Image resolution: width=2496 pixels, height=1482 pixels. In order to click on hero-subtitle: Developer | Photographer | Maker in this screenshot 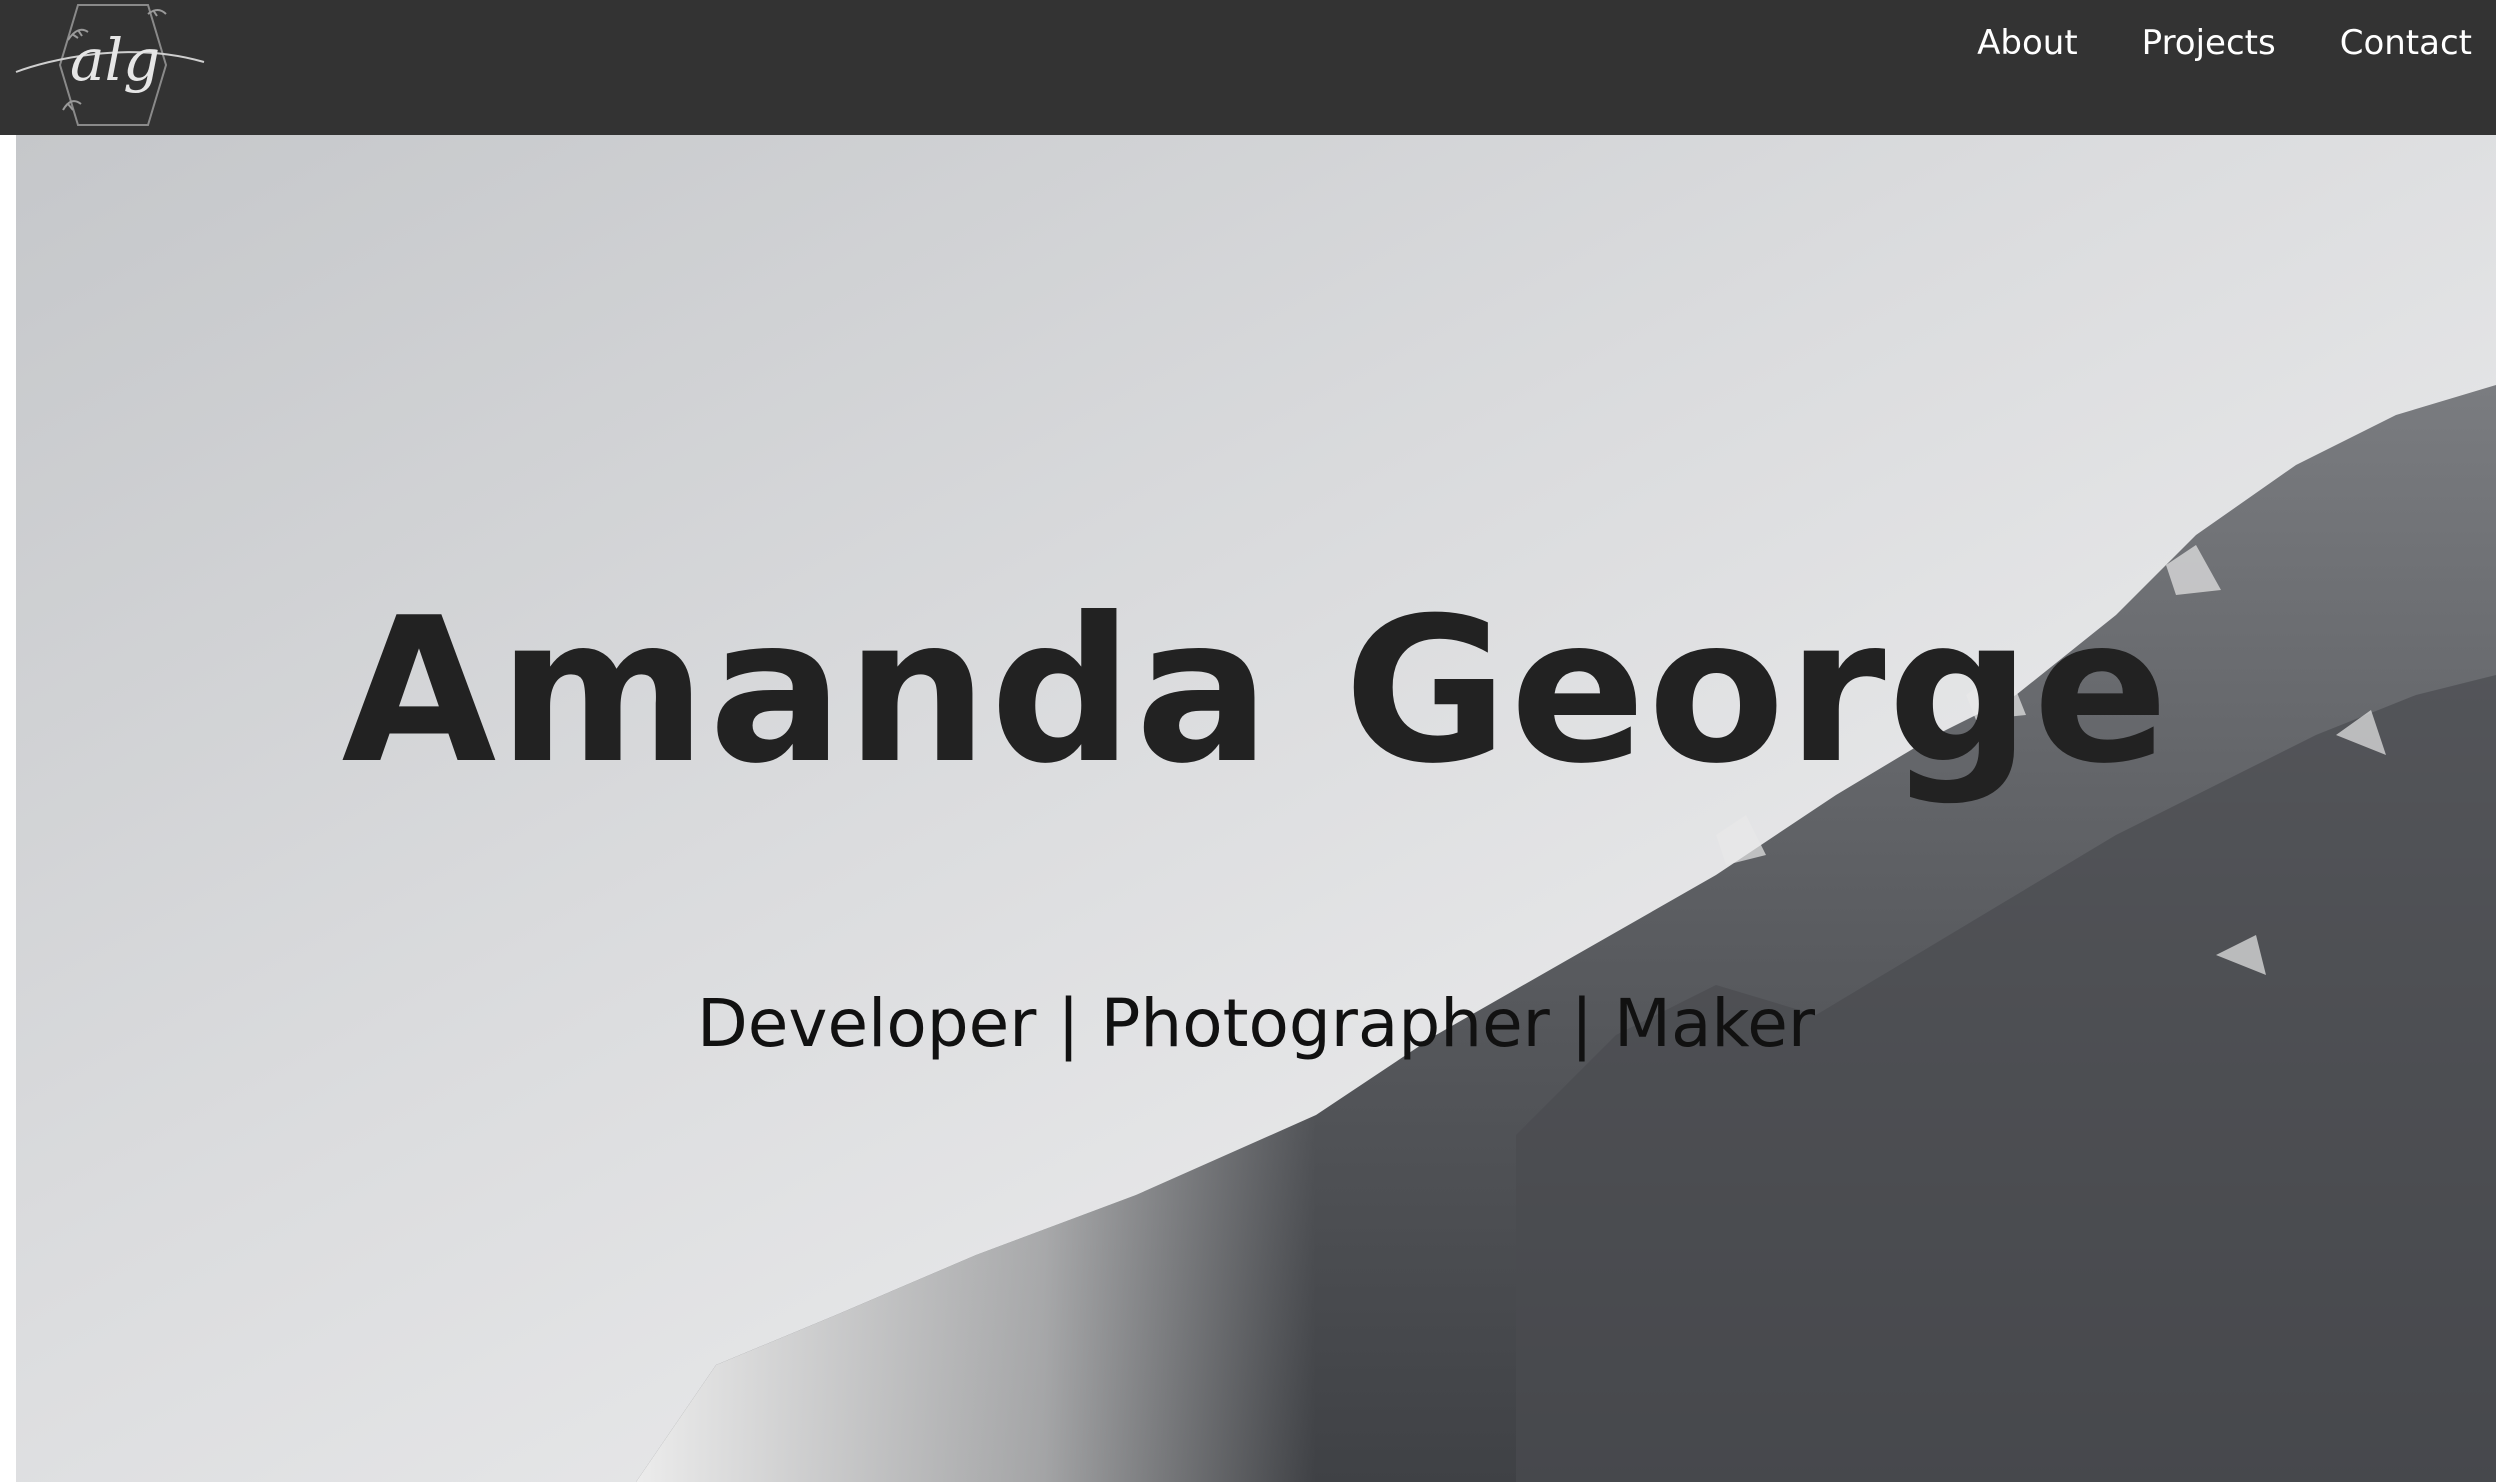, I will do `click(1256, 1023)`.